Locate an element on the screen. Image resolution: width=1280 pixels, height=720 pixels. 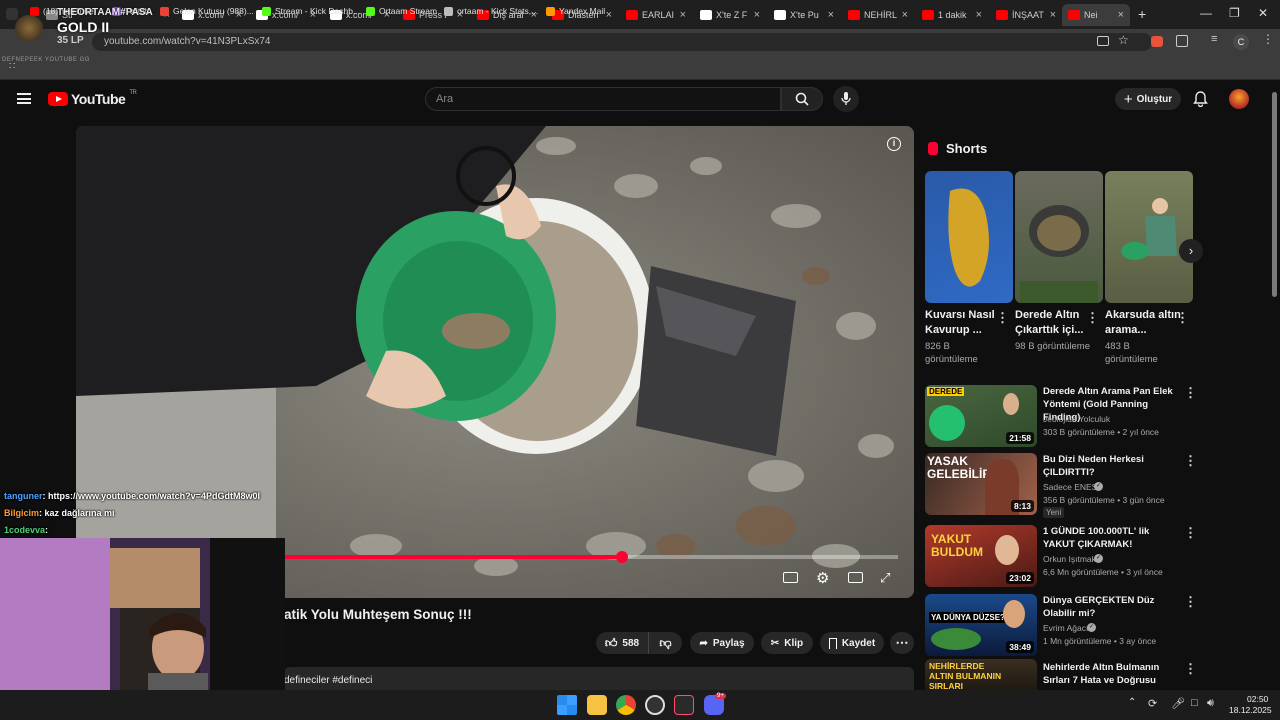
voice-search-button is located at coordinates (846, 99).